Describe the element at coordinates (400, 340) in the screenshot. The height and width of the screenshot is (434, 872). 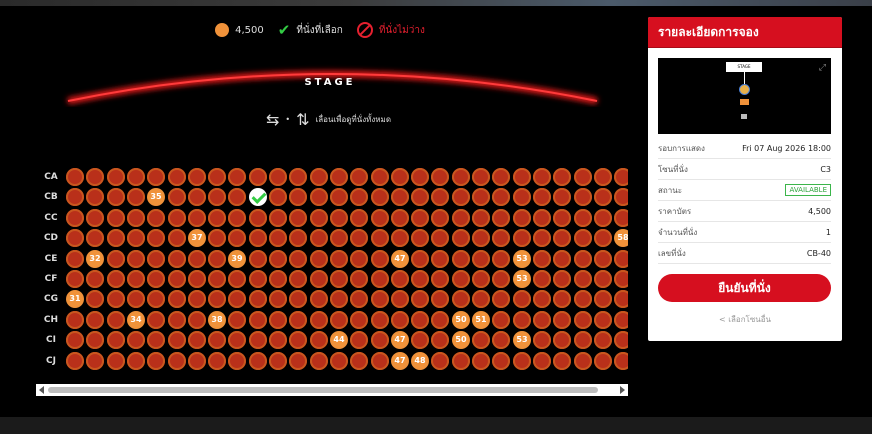
I see `seat-available: 47` at that location.